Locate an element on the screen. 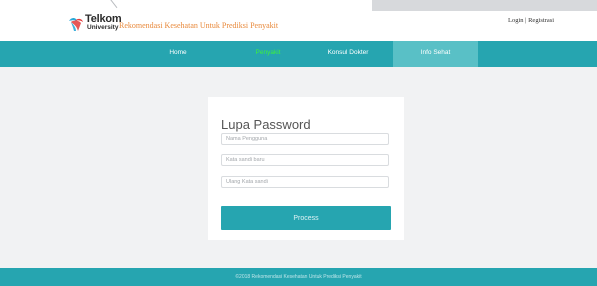 This screenshot has height=286, width=597. nav-item-konsul-dokter: Konsul Dokter is located at coordinates (348, 54).